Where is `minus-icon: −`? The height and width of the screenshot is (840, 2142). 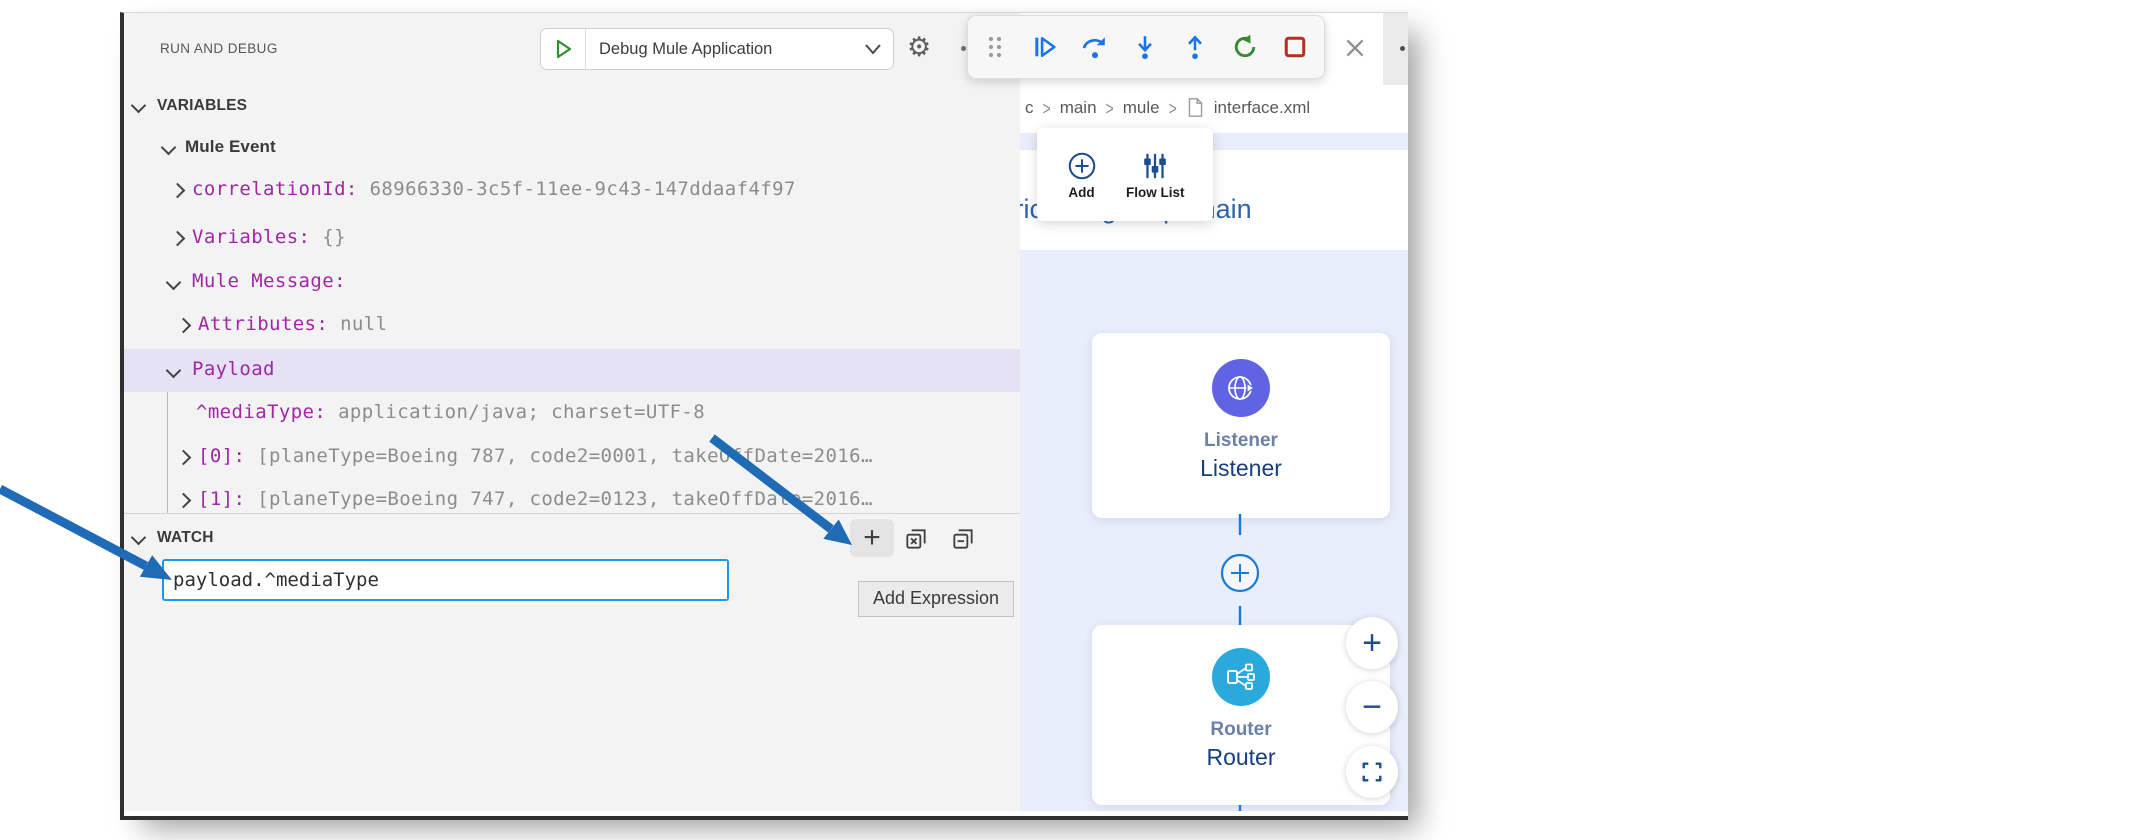
minus-icon: − is located at coordinates (1372, 706).